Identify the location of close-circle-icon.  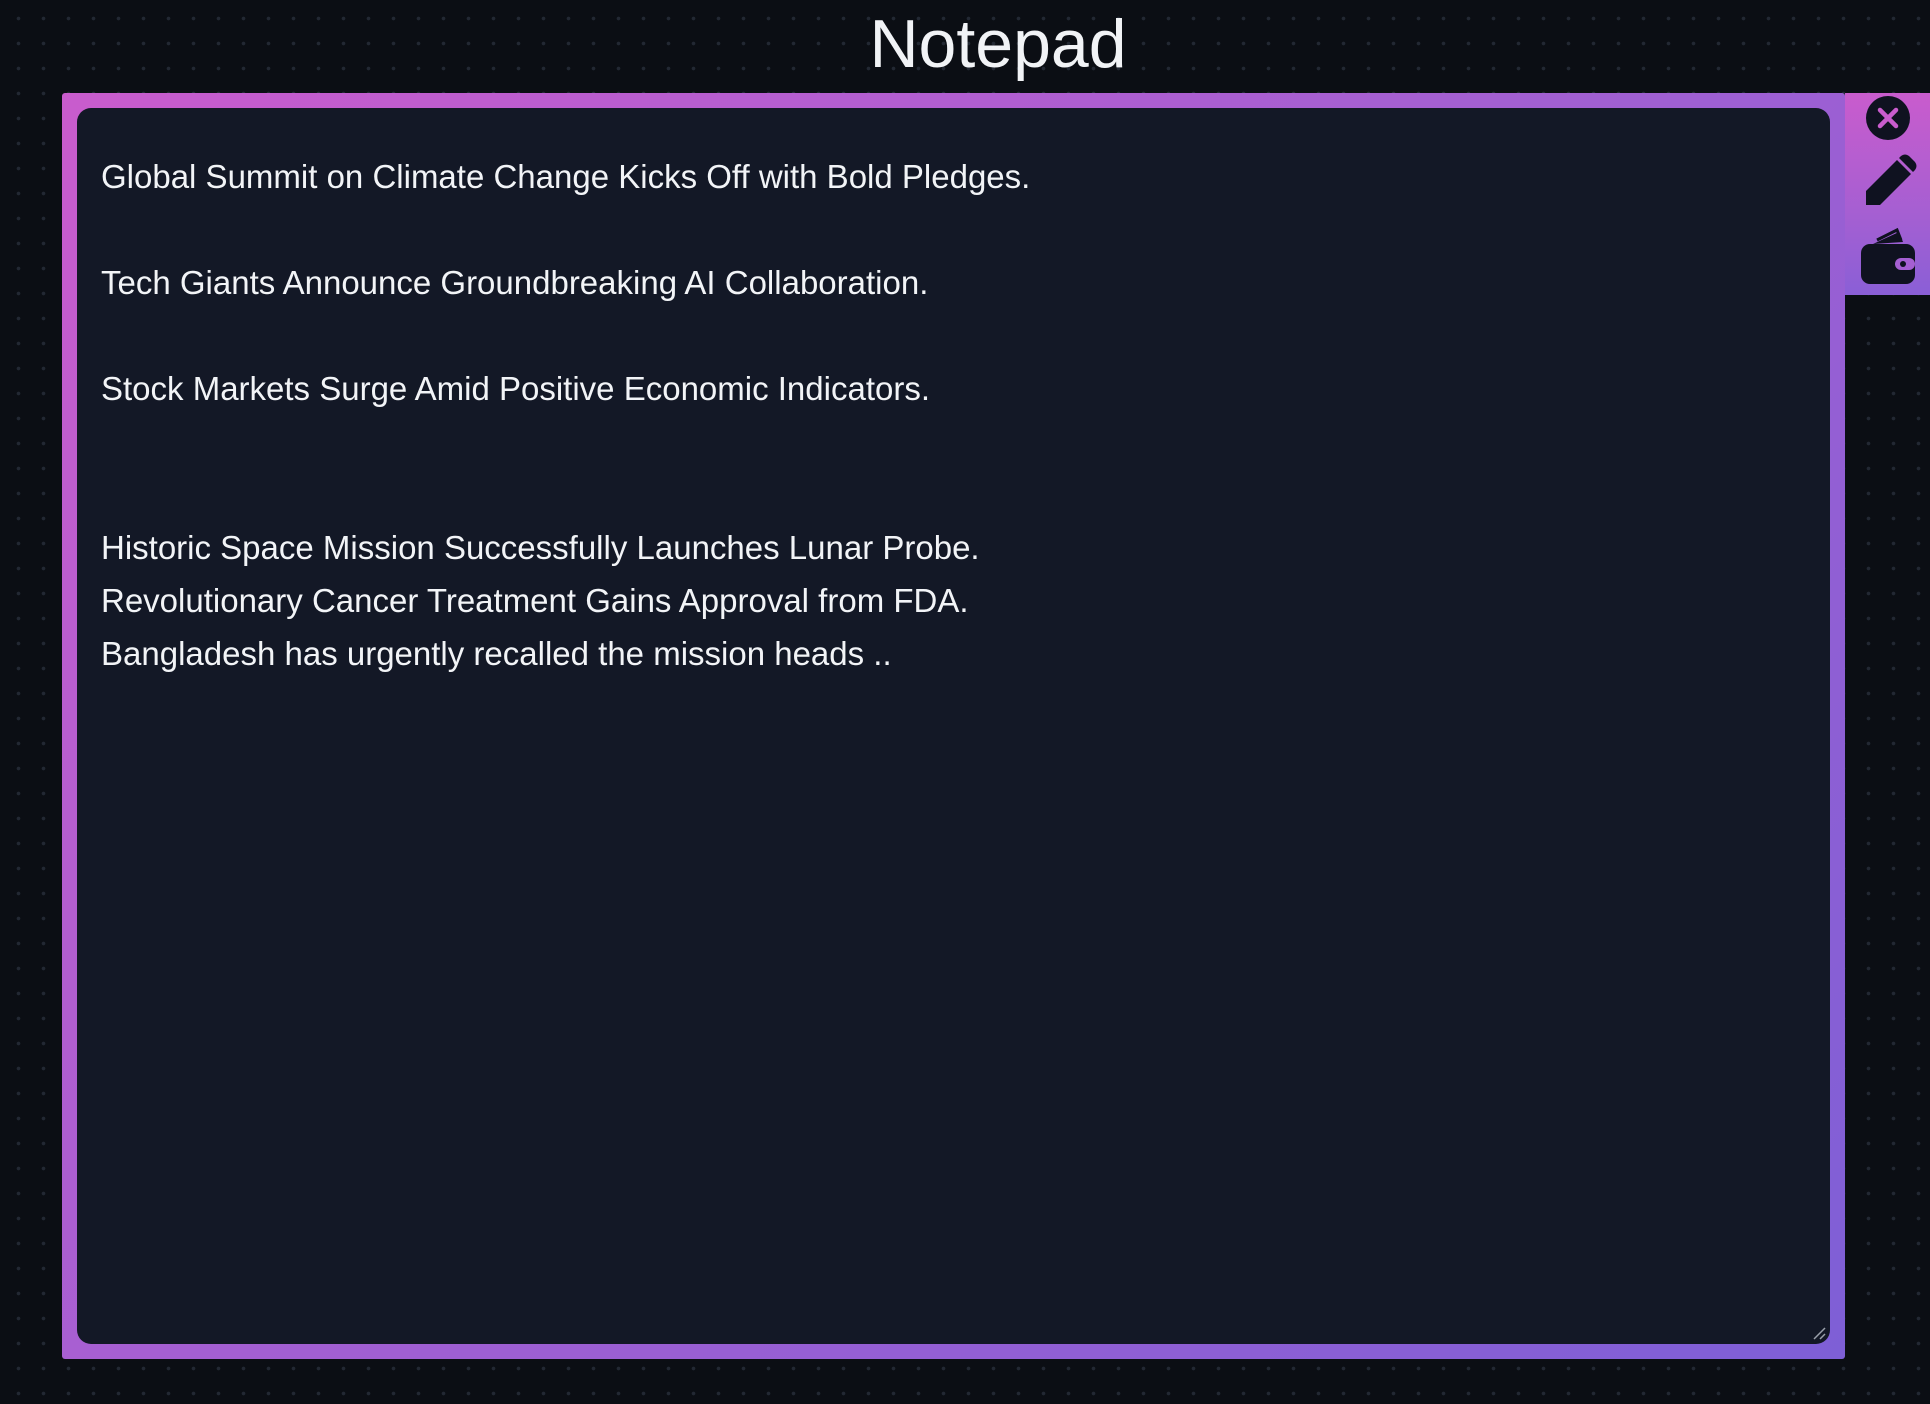
(1887, 118).